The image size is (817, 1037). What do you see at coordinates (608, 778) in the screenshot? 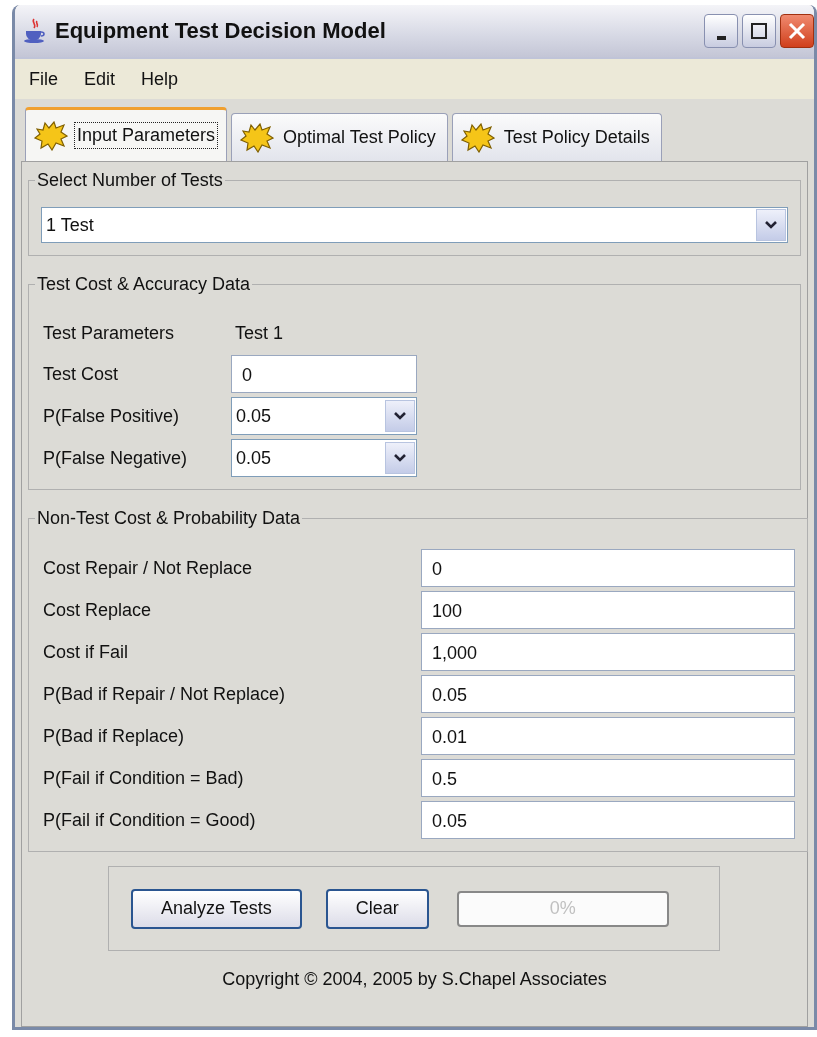
I see `input-field: 0.5` at bounding box center [608, 778].